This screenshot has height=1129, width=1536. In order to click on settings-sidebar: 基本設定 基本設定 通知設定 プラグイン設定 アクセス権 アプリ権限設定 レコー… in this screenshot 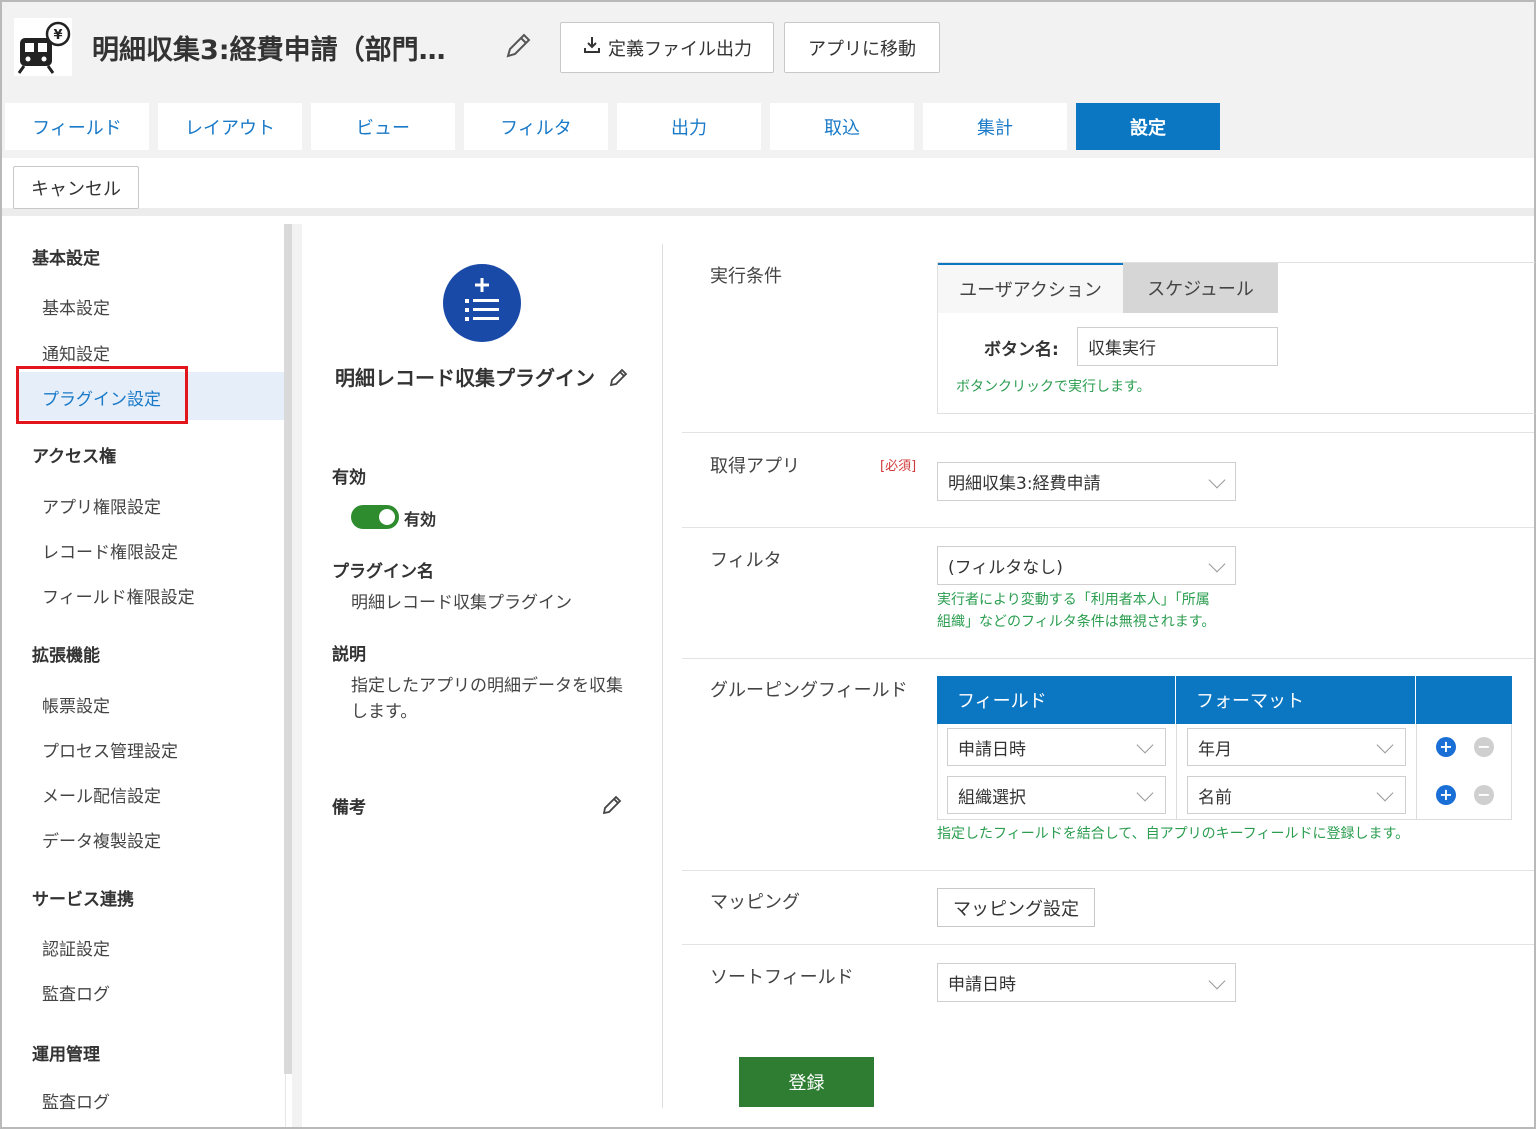, I will do `click(144, 675)`.